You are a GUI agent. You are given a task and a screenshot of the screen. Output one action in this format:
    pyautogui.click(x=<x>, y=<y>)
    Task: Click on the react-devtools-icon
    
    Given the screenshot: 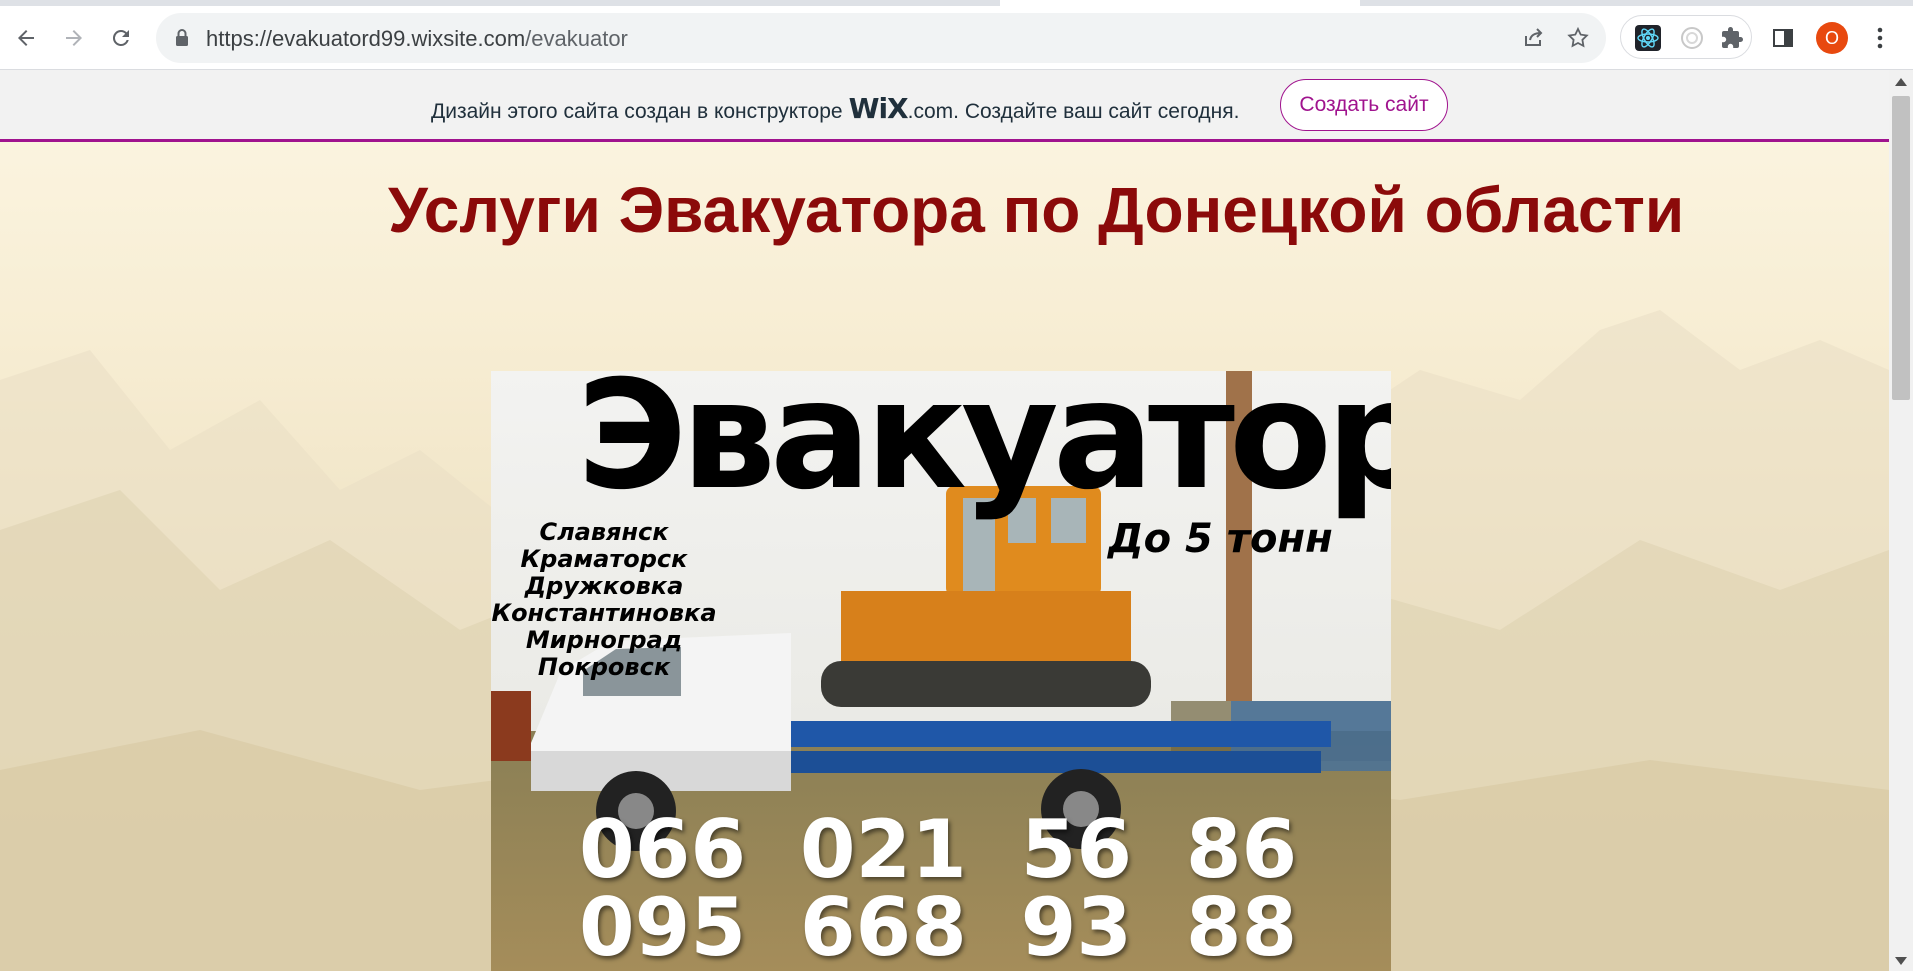 What is the action you would take?
    pyautogui.click(x=1648, y=38)
    